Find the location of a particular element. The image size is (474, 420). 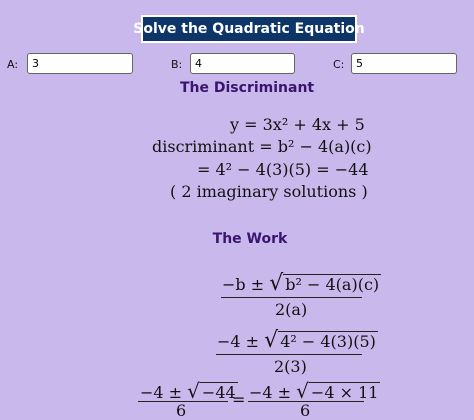

b-input is located at coordinates (242, 63).